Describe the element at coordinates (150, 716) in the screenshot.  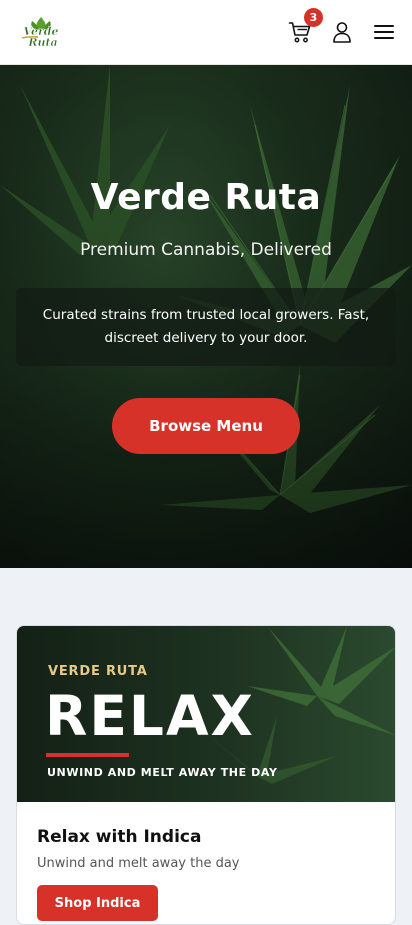
I see `banner-headline: RELAX` at that location.